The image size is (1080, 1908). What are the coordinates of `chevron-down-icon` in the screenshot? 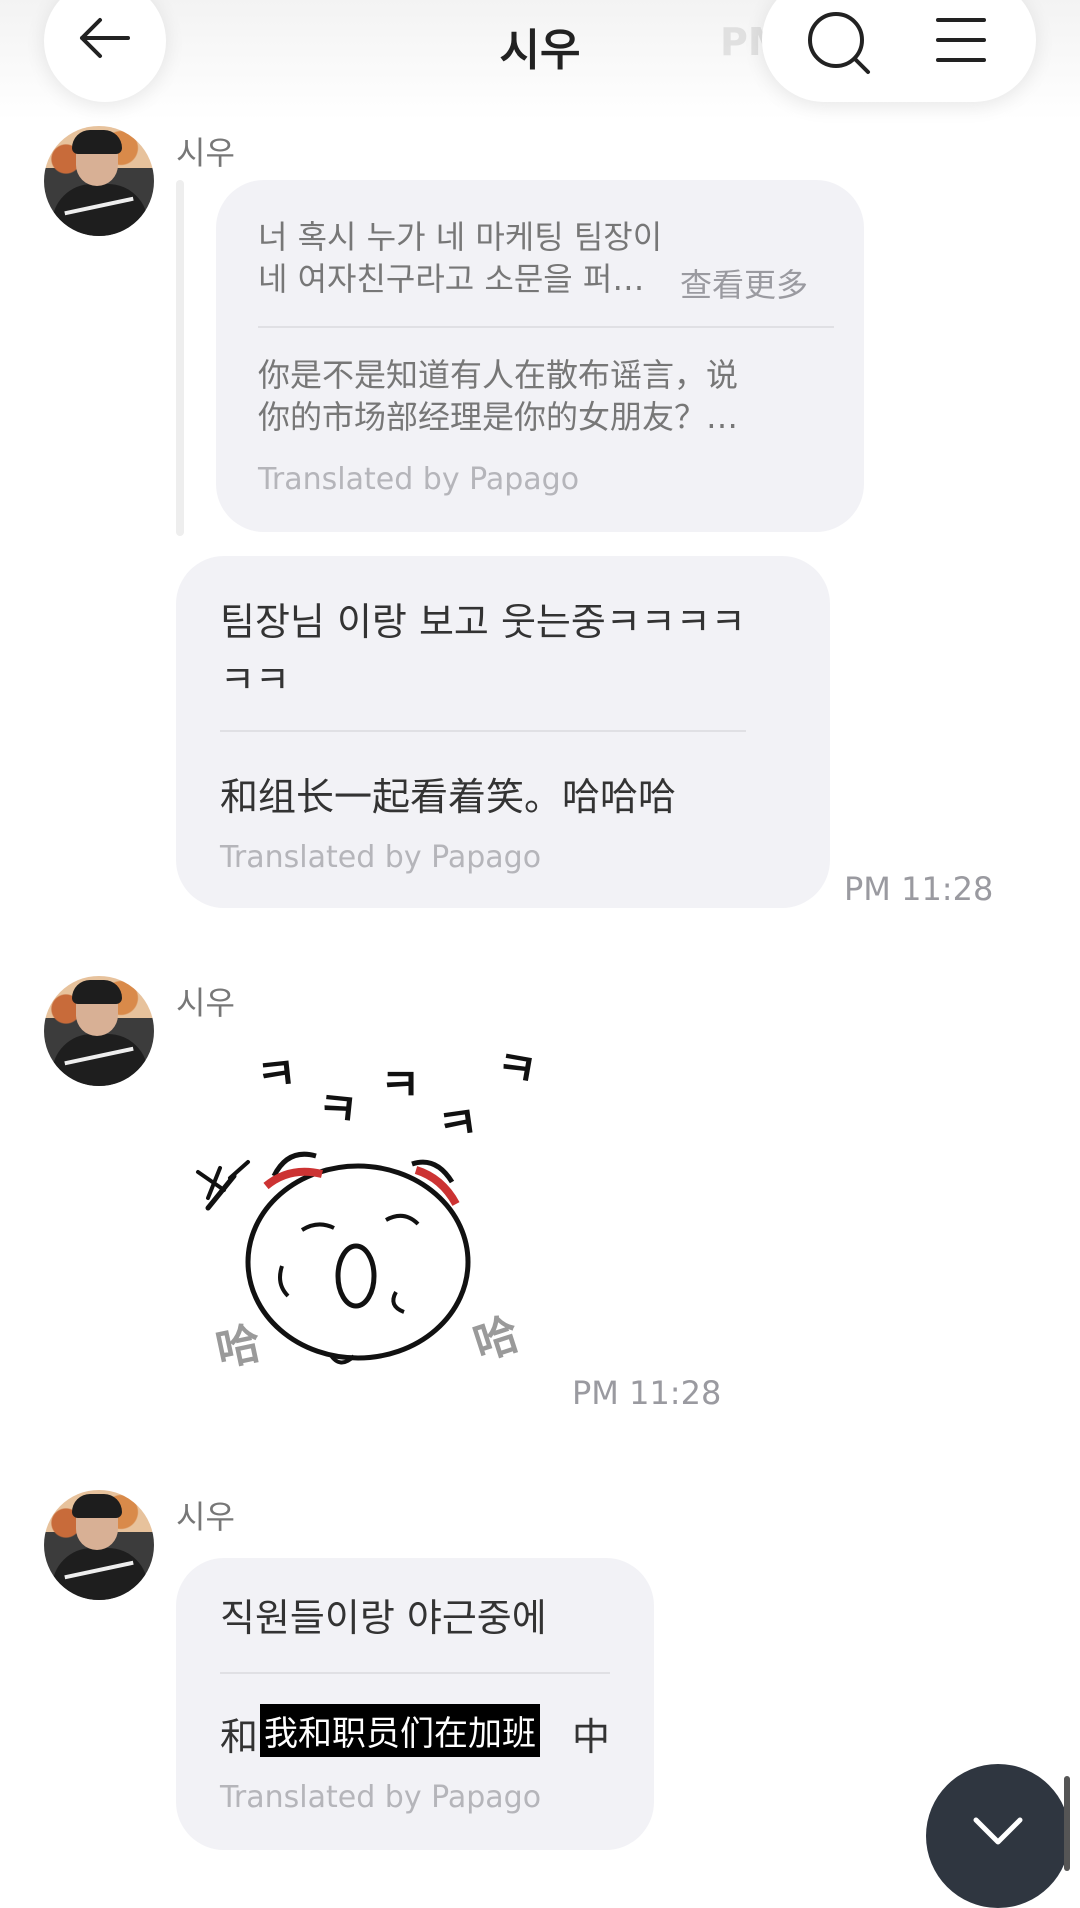 It's located at (998, 1831).